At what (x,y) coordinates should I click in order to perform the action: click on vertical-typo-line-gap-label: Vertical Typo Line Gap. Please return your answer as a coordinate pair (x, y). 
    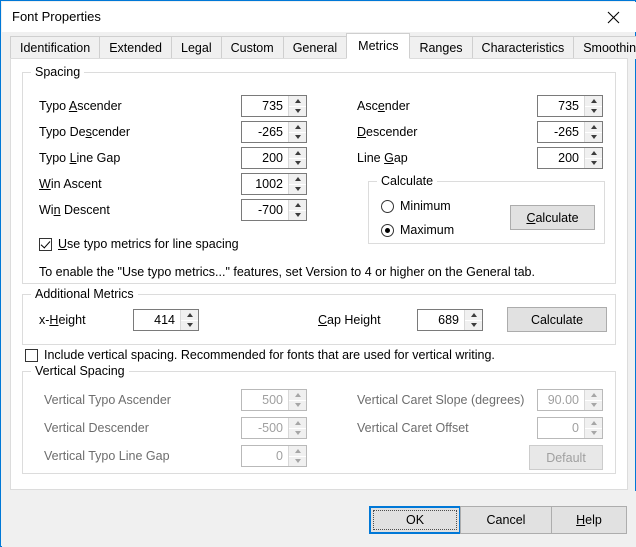
    Looking at the image, I should click on (107, 456).